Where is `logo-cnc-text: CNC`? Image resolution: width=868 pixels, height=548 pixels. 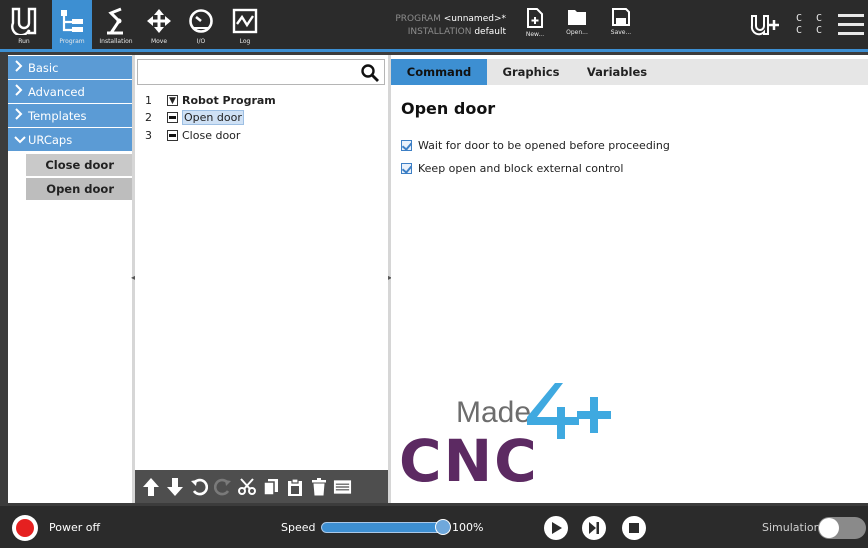
logo-cnc-text: CNC is located at coordinates (470, 457).